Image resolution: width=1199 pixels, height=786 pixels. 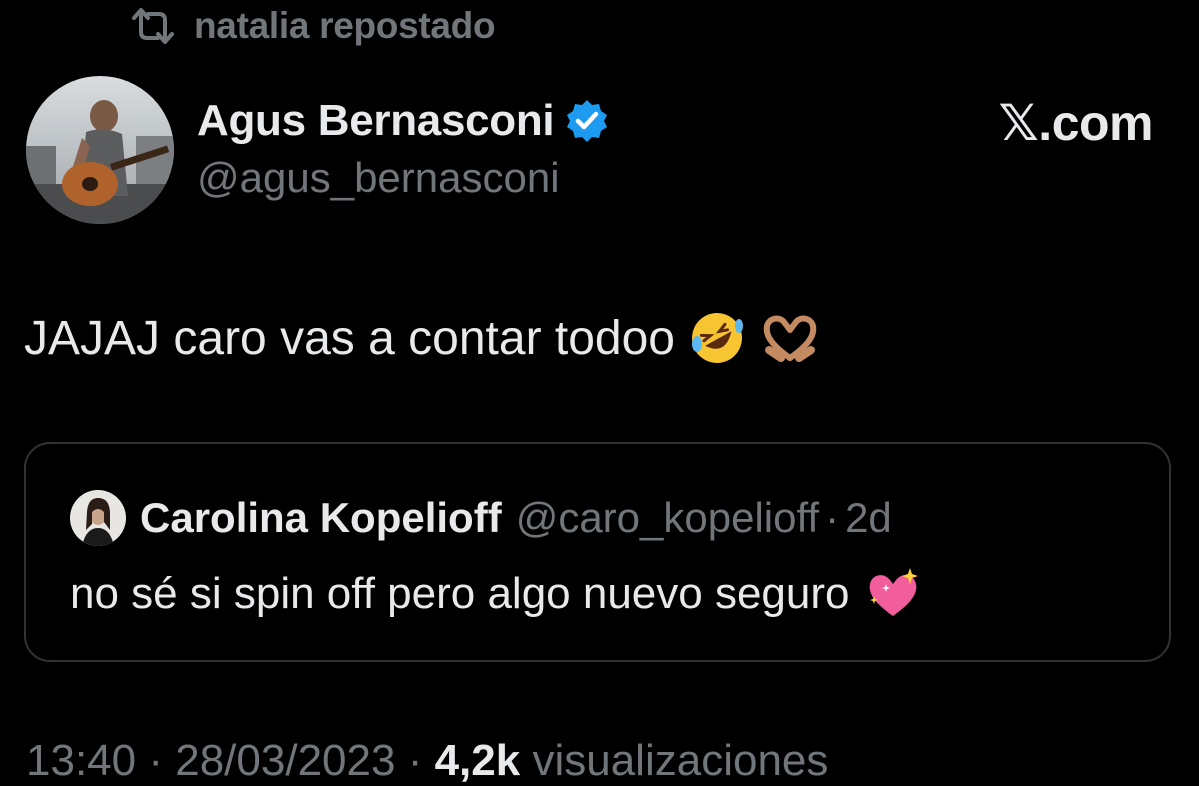 I want to click on repost-label: natalia repostado, so click(x=345, y=26).